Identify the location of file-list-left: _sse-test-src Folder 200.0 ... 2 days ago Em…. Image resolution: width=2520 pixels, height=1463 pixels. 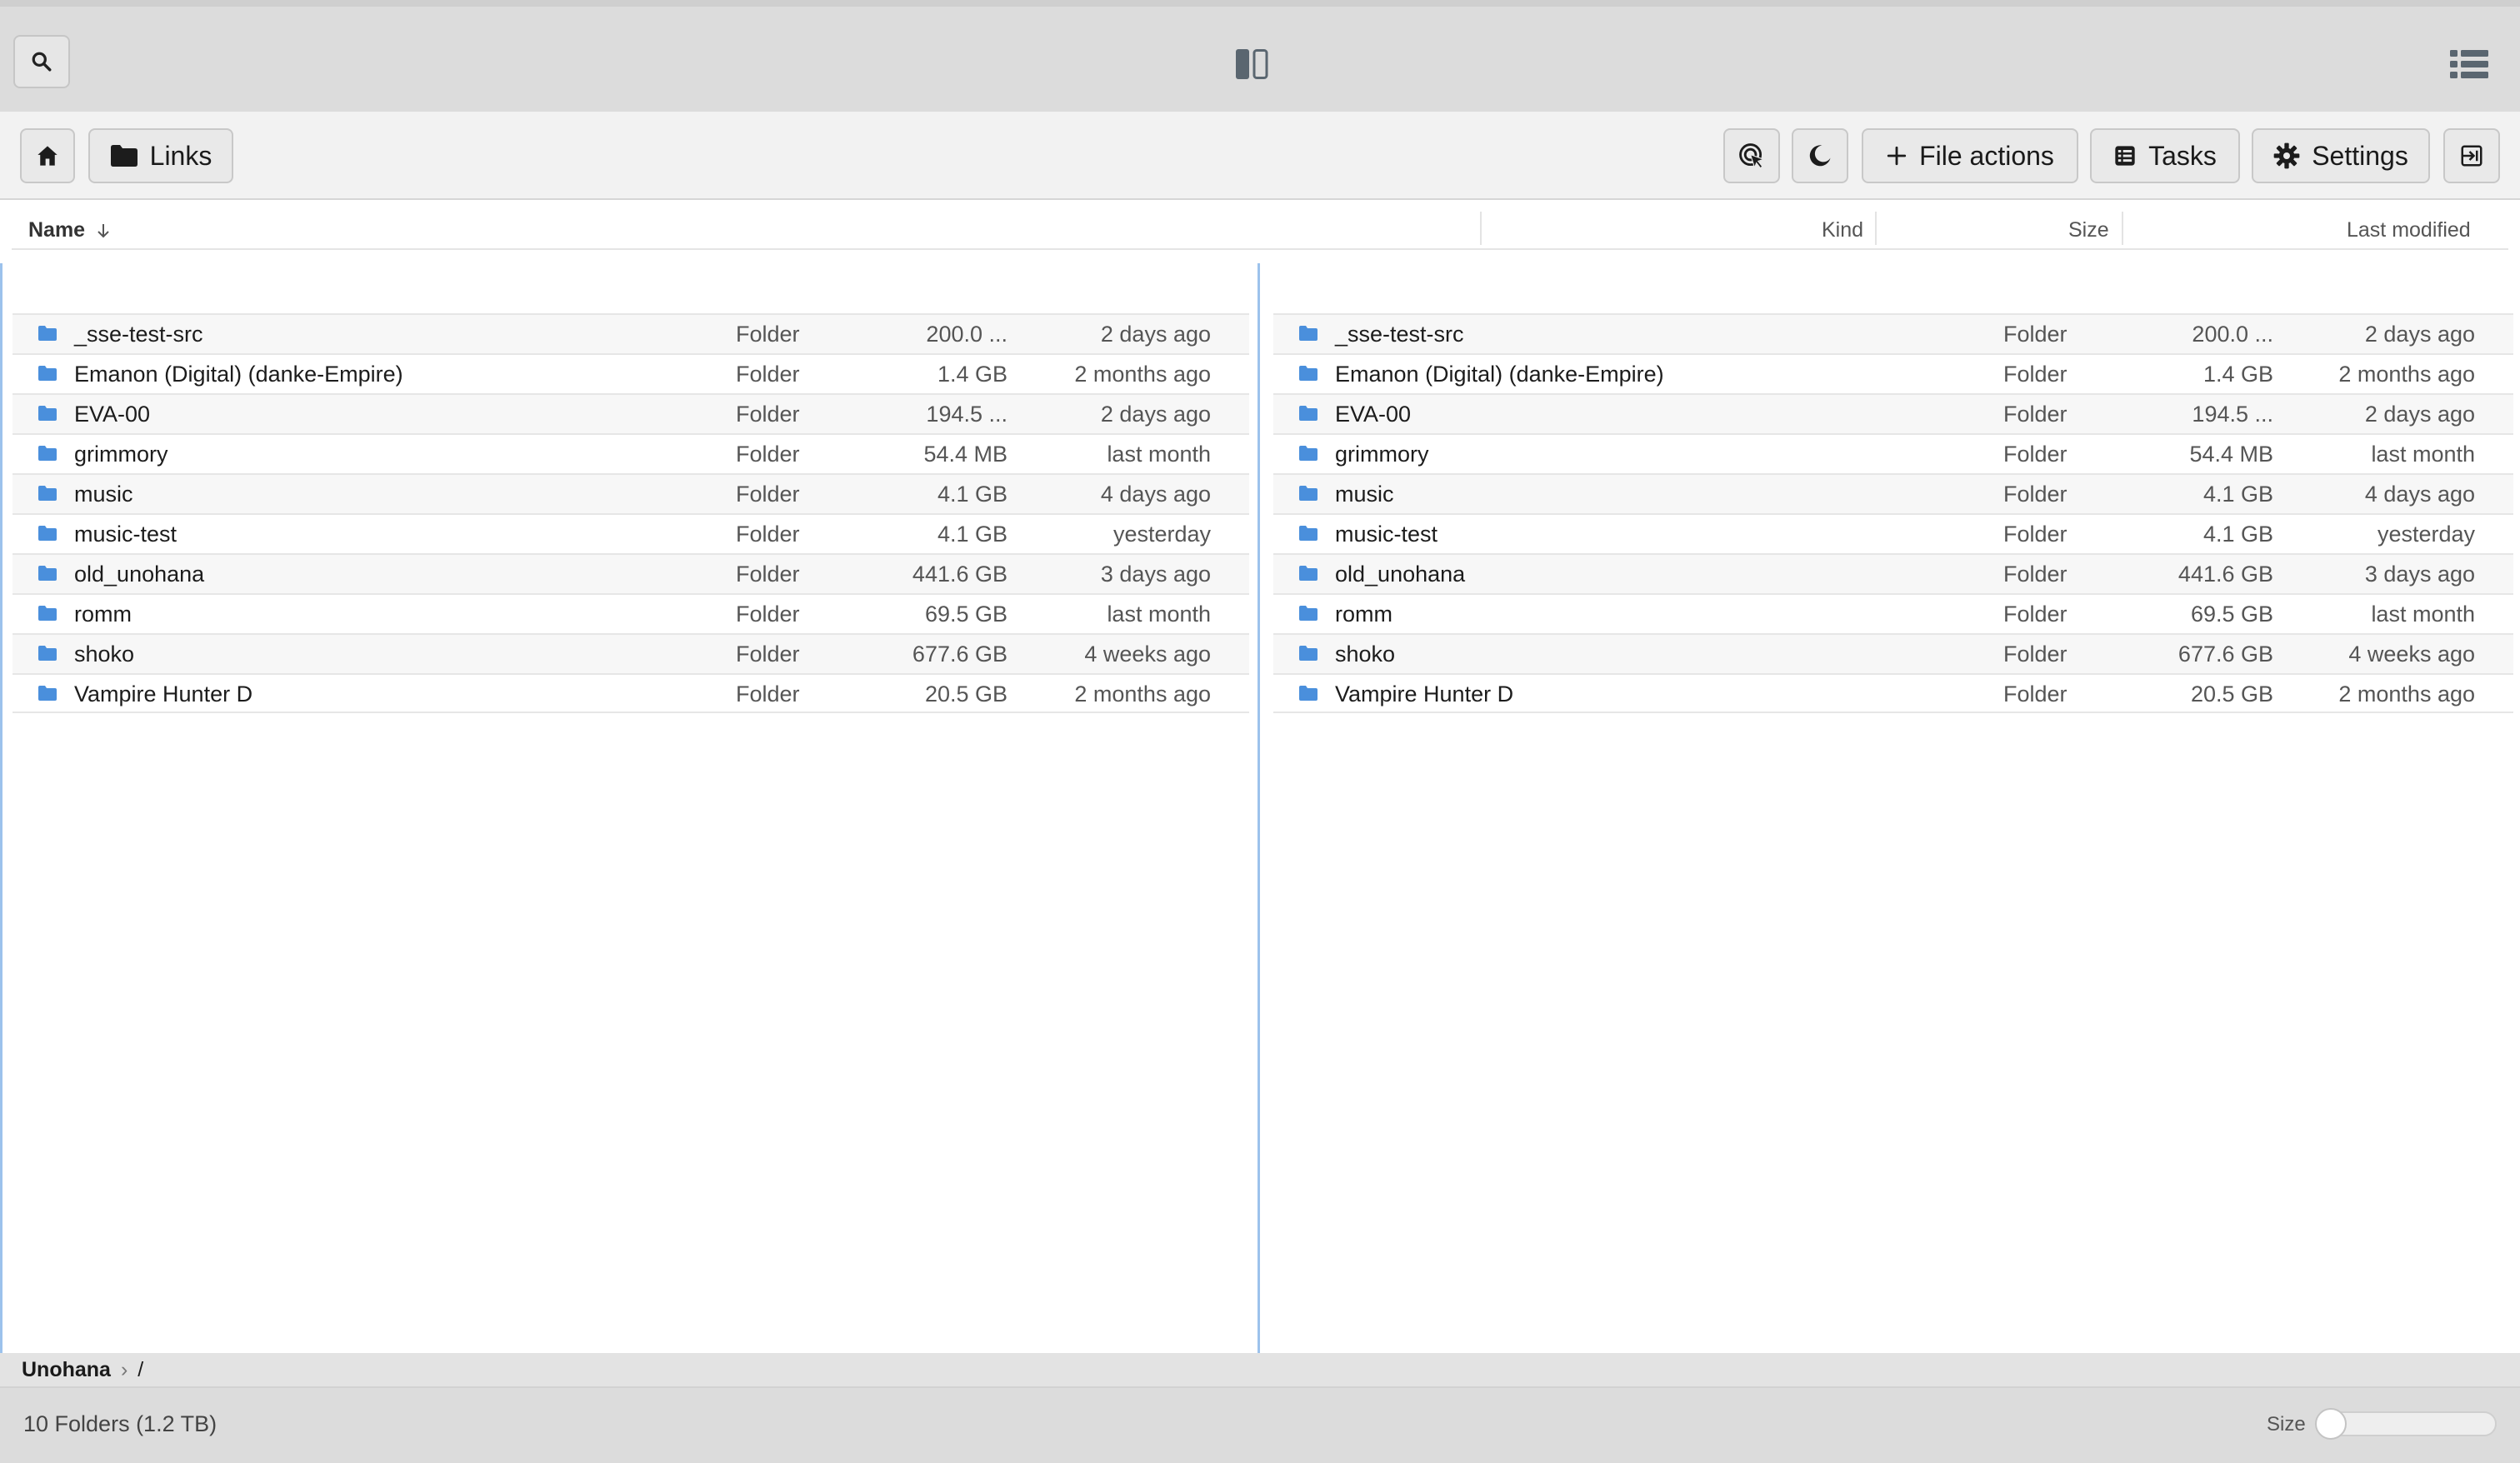
(630, 513).